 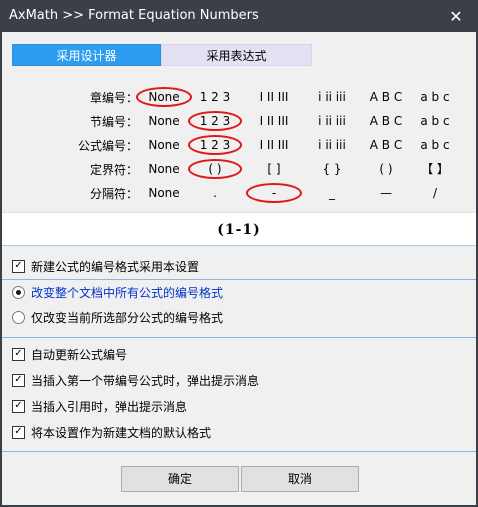 I want to click on checkbox-label: 新建公式的编号格式采用本设置, so click(x=115, y=266).